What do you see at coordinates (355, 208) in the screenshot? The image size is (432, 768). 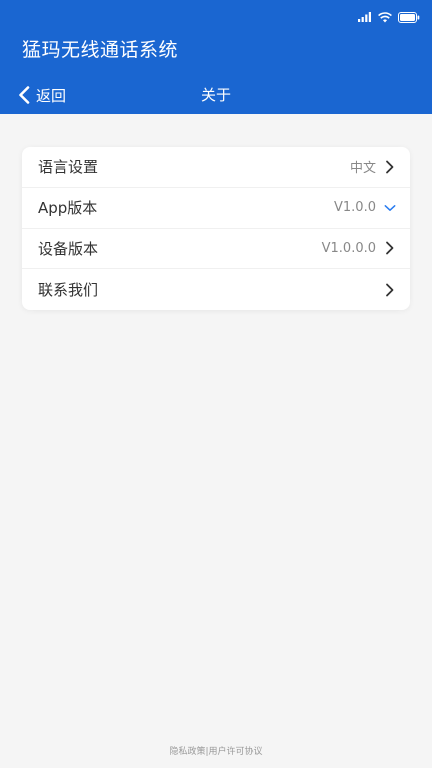 I see `row-value: V1.0.0` at bounding box center [355, 208].